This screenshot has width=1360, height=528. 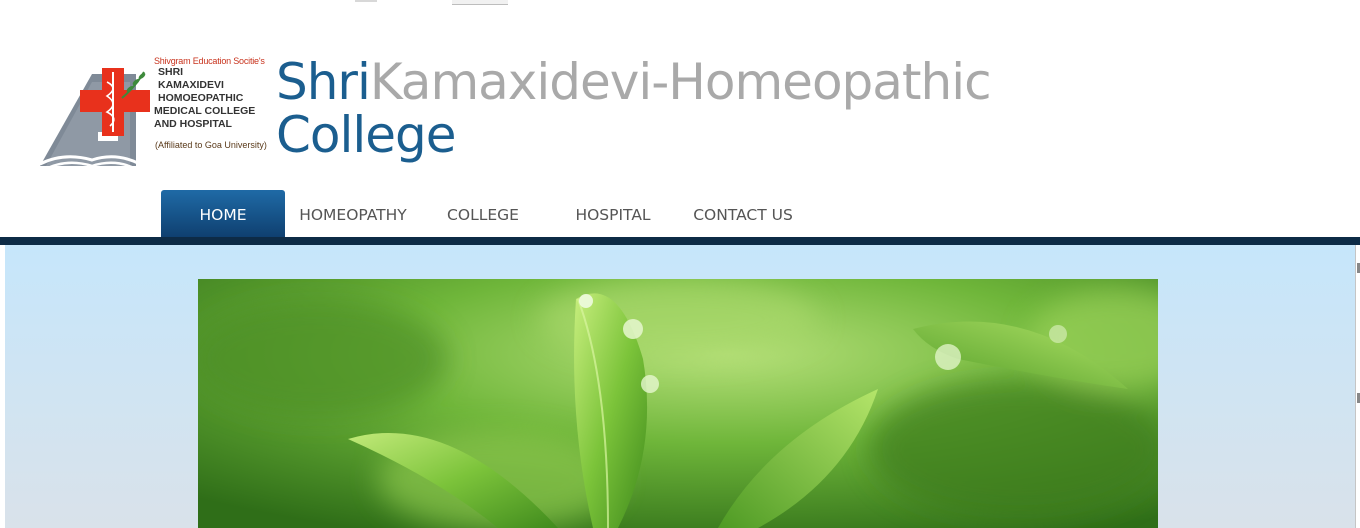 What do you see at coordinates (201, 98) in the screenshot?
I see `logo-line: HOMOEOPATHIC` at bounding box center [201, 98].